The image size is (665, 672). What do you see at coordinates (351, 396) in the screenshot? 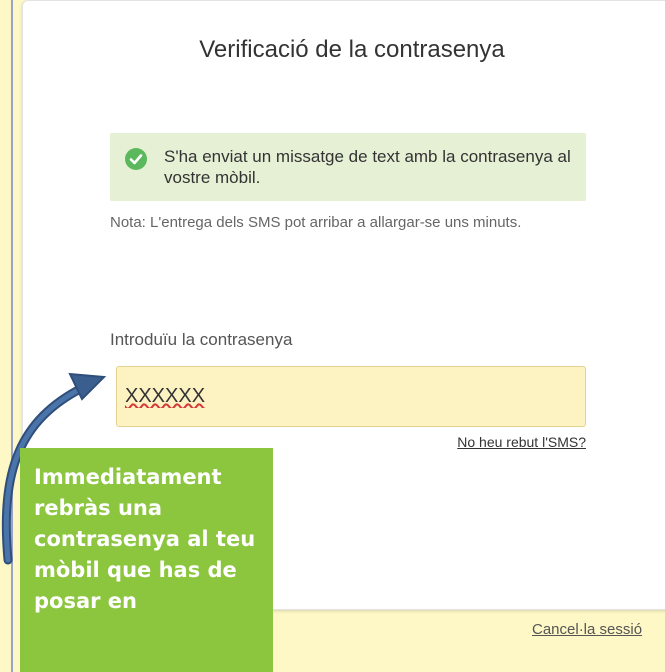
I see `password-input` at bounding box center [351, 396].